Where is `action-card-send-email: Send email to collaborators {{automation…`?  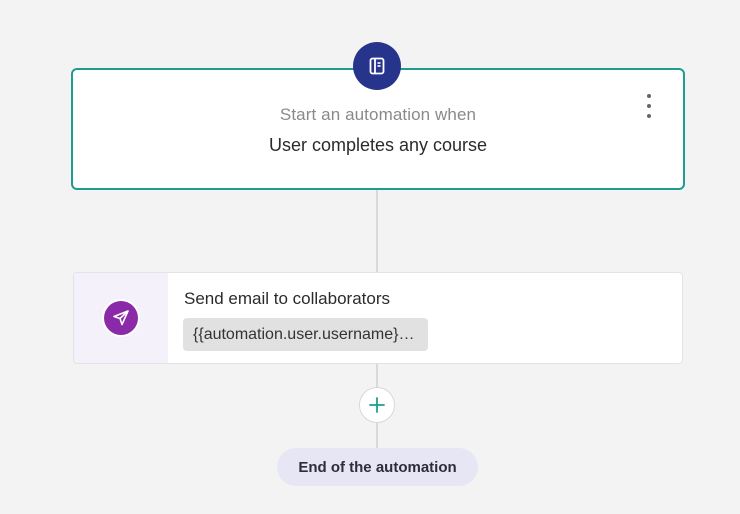 action-card-send-email: Send email to collaborators {{automation… is located at coordinates (378, 318).